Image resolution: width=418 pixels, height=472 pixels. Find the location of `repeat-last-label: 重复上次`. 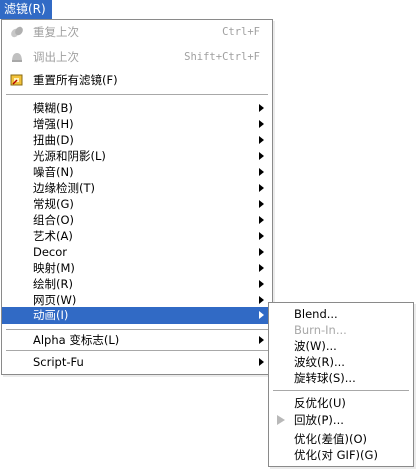

repeat-last-label: 重复上次 is located at coordinates (56, 32).